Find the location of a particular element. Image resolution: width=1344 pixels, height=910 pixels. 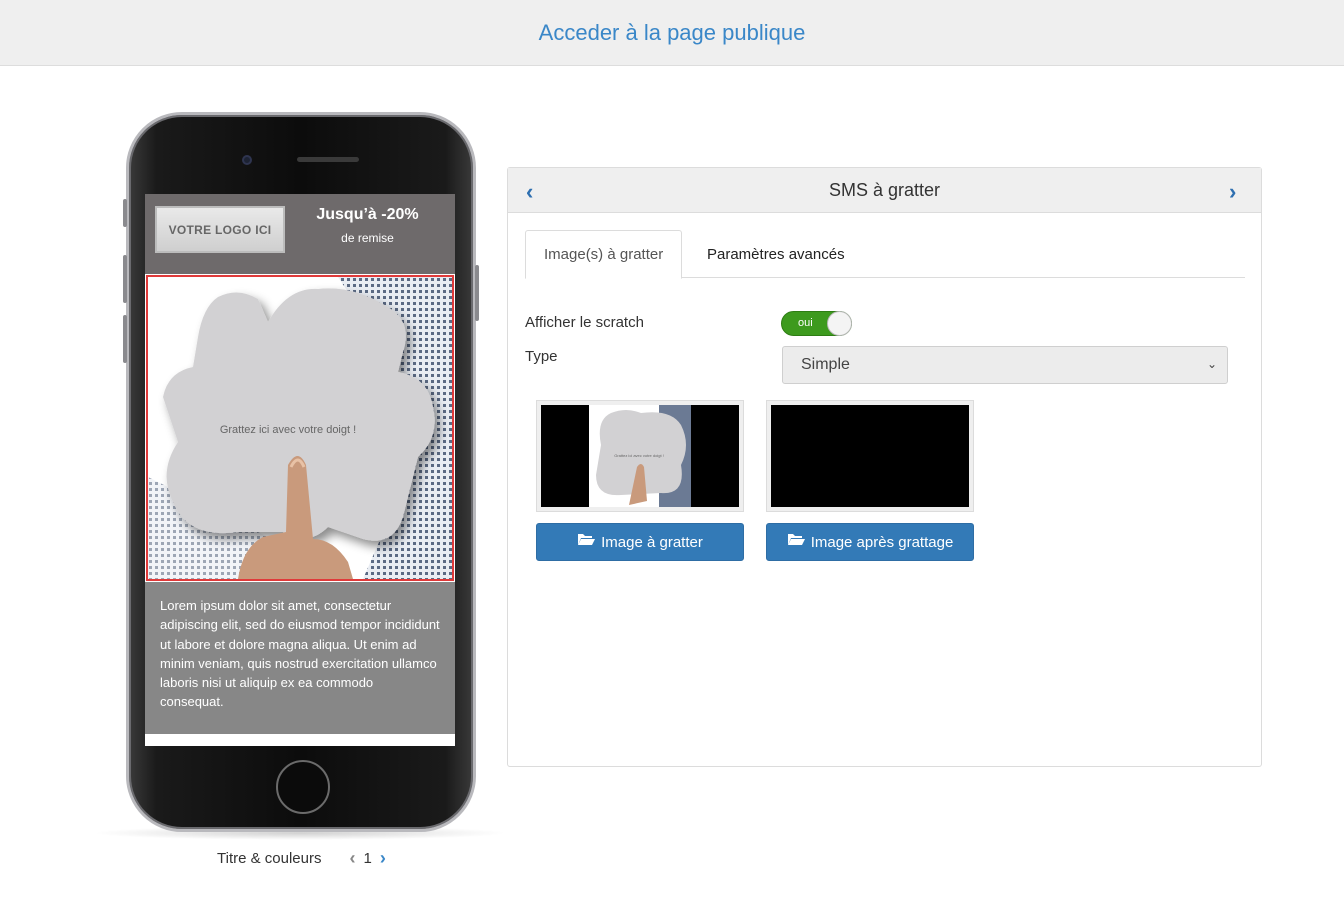

after-image-button: Image après grattage is located at coordinates (870, 542).